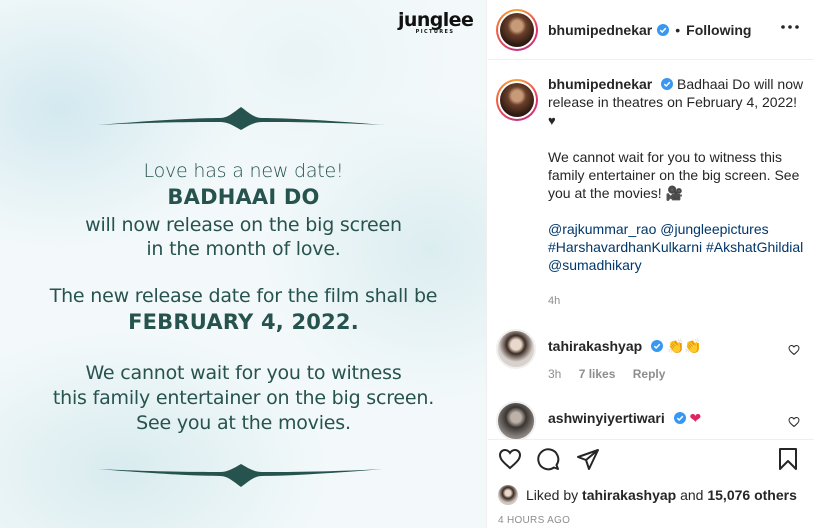 Image resolution: width=814 pixels, height=528 pixels. What do you see at coordinates (595, 346) in the screenshot?
I see `commenter-username: tahirakashyap` at bounding box center [595, 346].